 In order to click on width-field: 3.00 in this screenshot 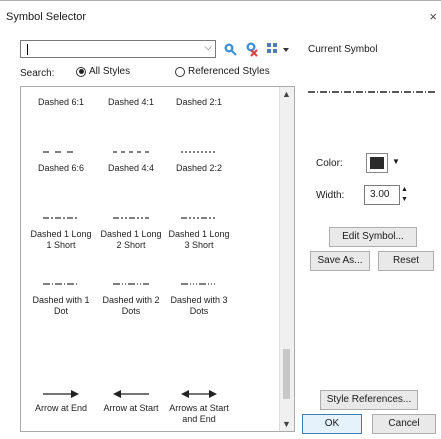, I will do `click(382, 195)`.